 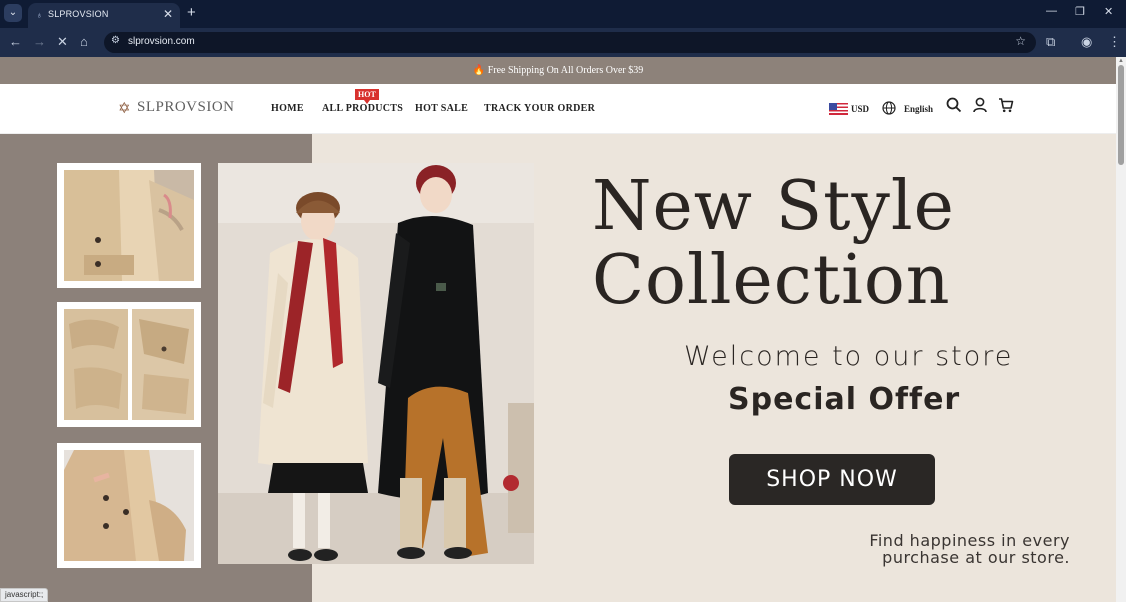 I want to click on bookmark-star-icon: ☆, so click(x=1020, y=41).